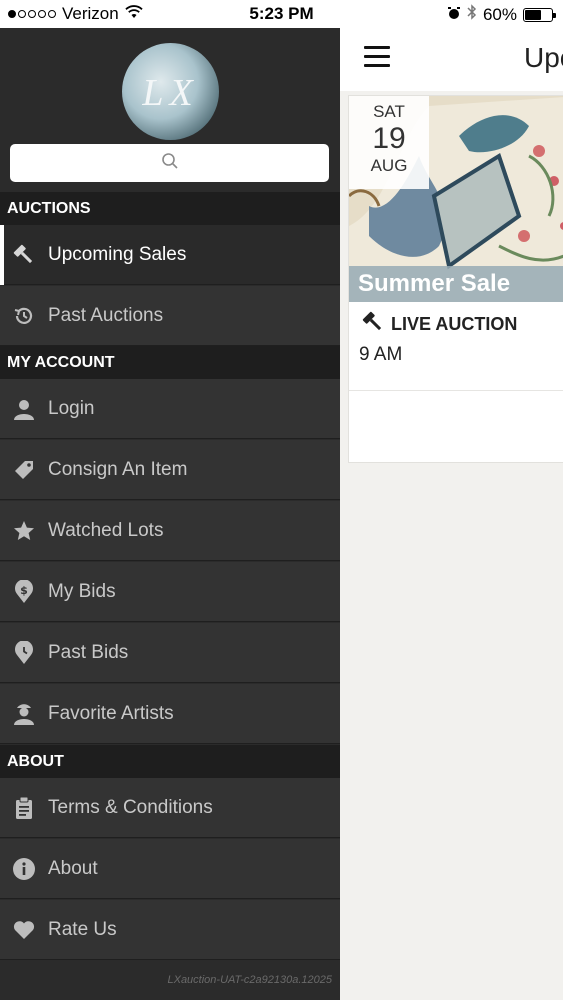  What do you see at coordinates (24, 930) in the screenshot?
I see `heart-icon` at bounding box center [24, 930].